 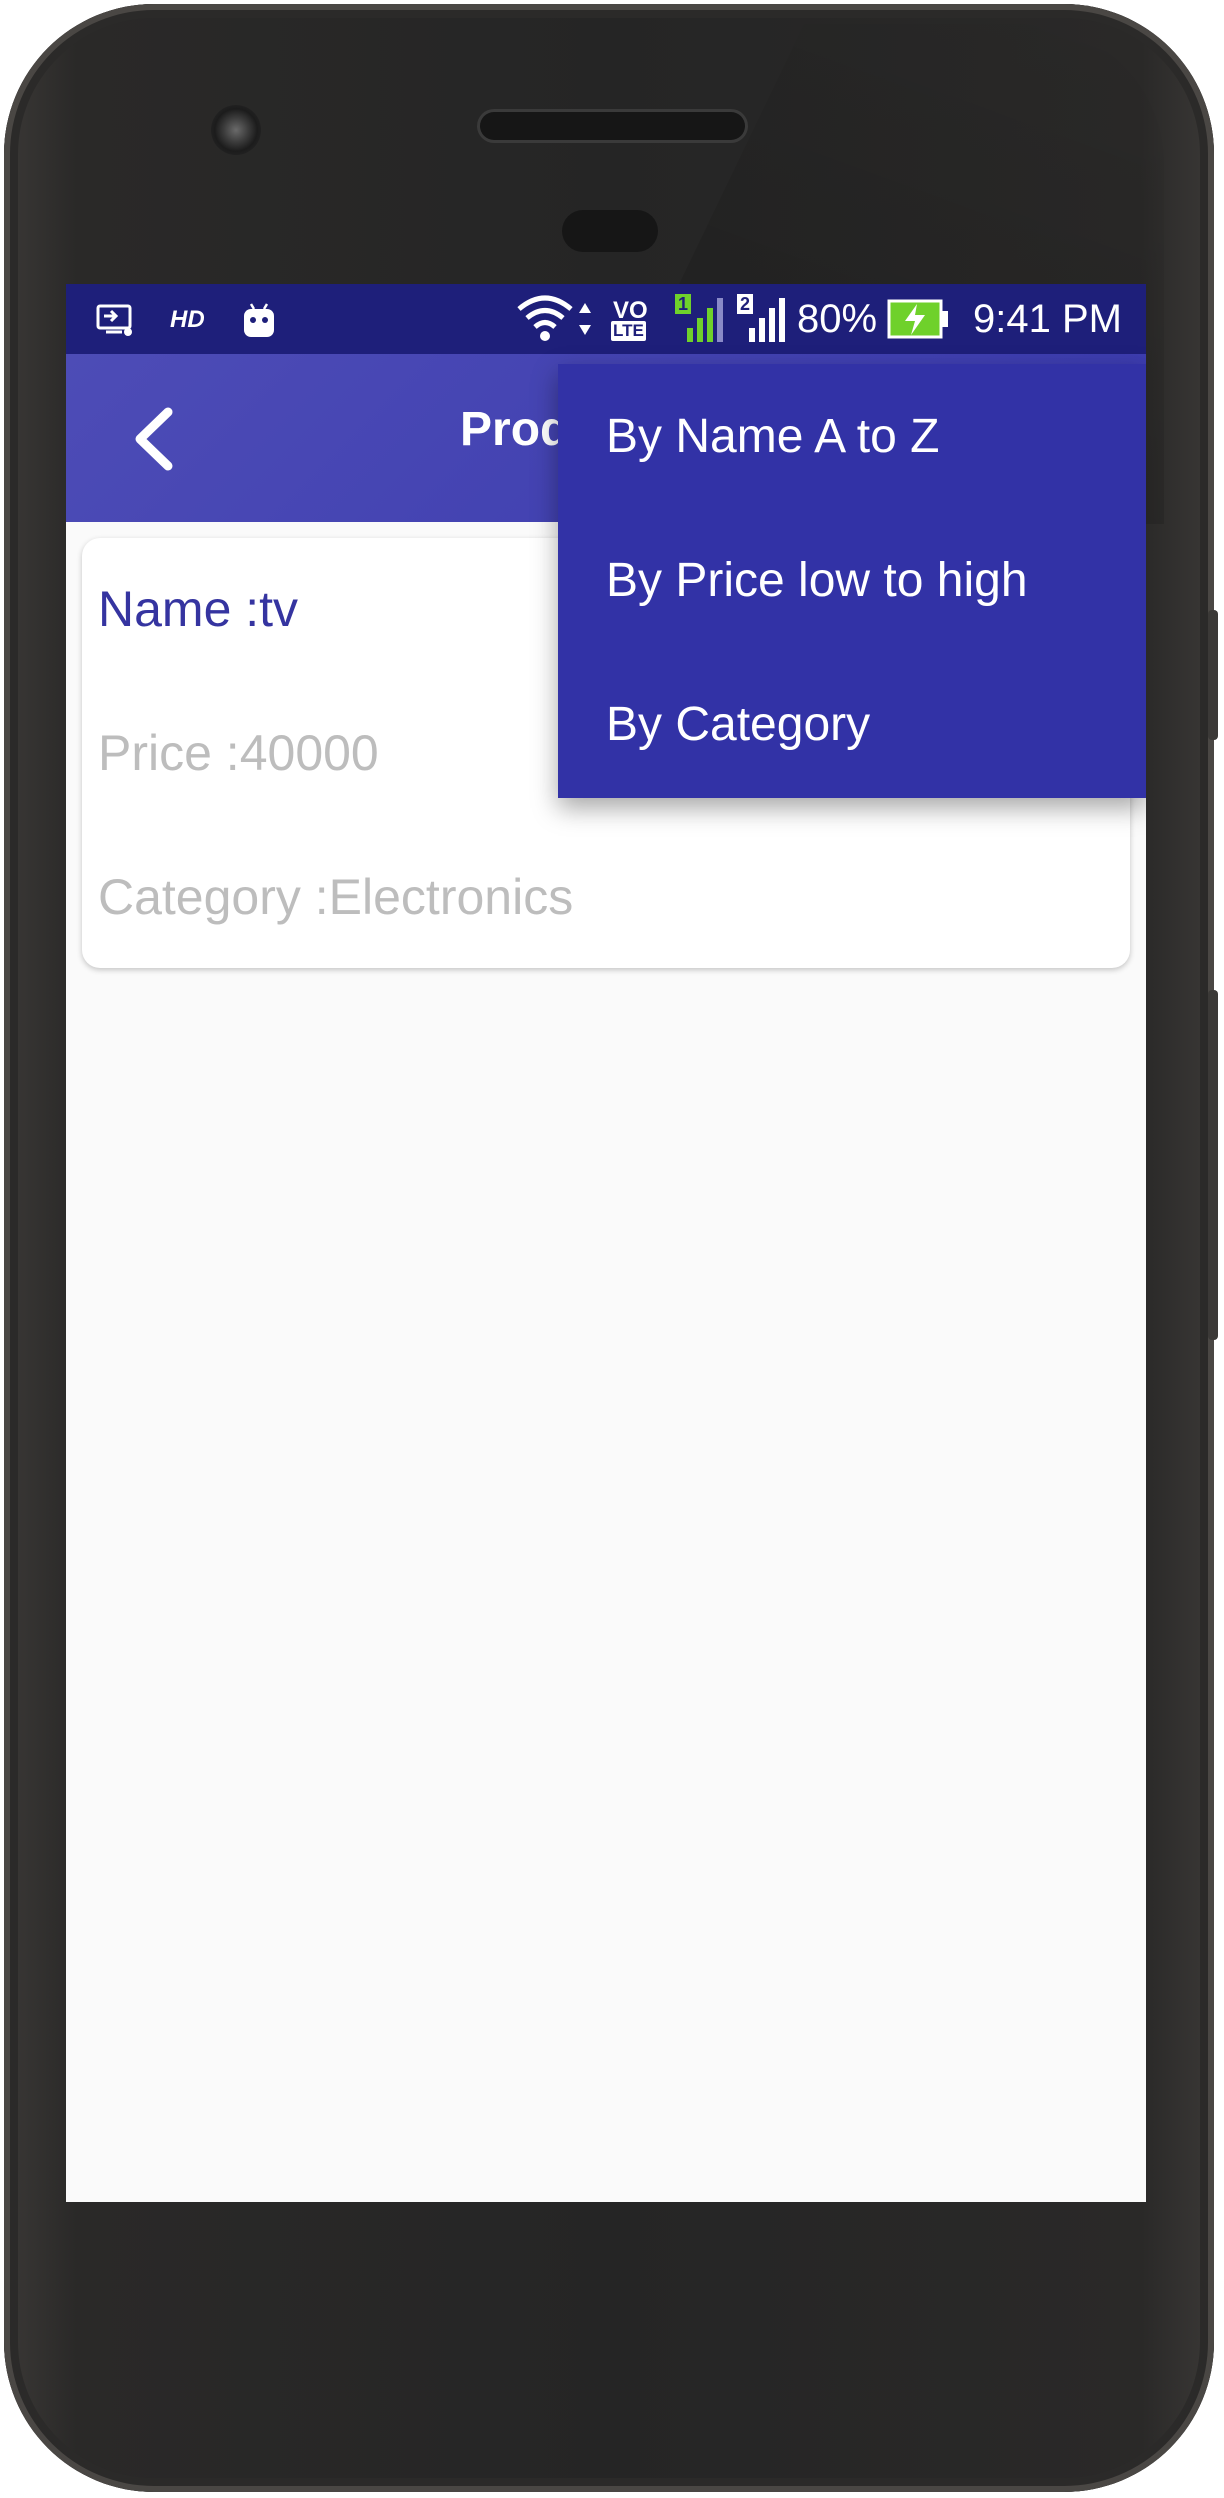 I want to click on sim2-signal-icon: 2, so click(x=761, y=319).